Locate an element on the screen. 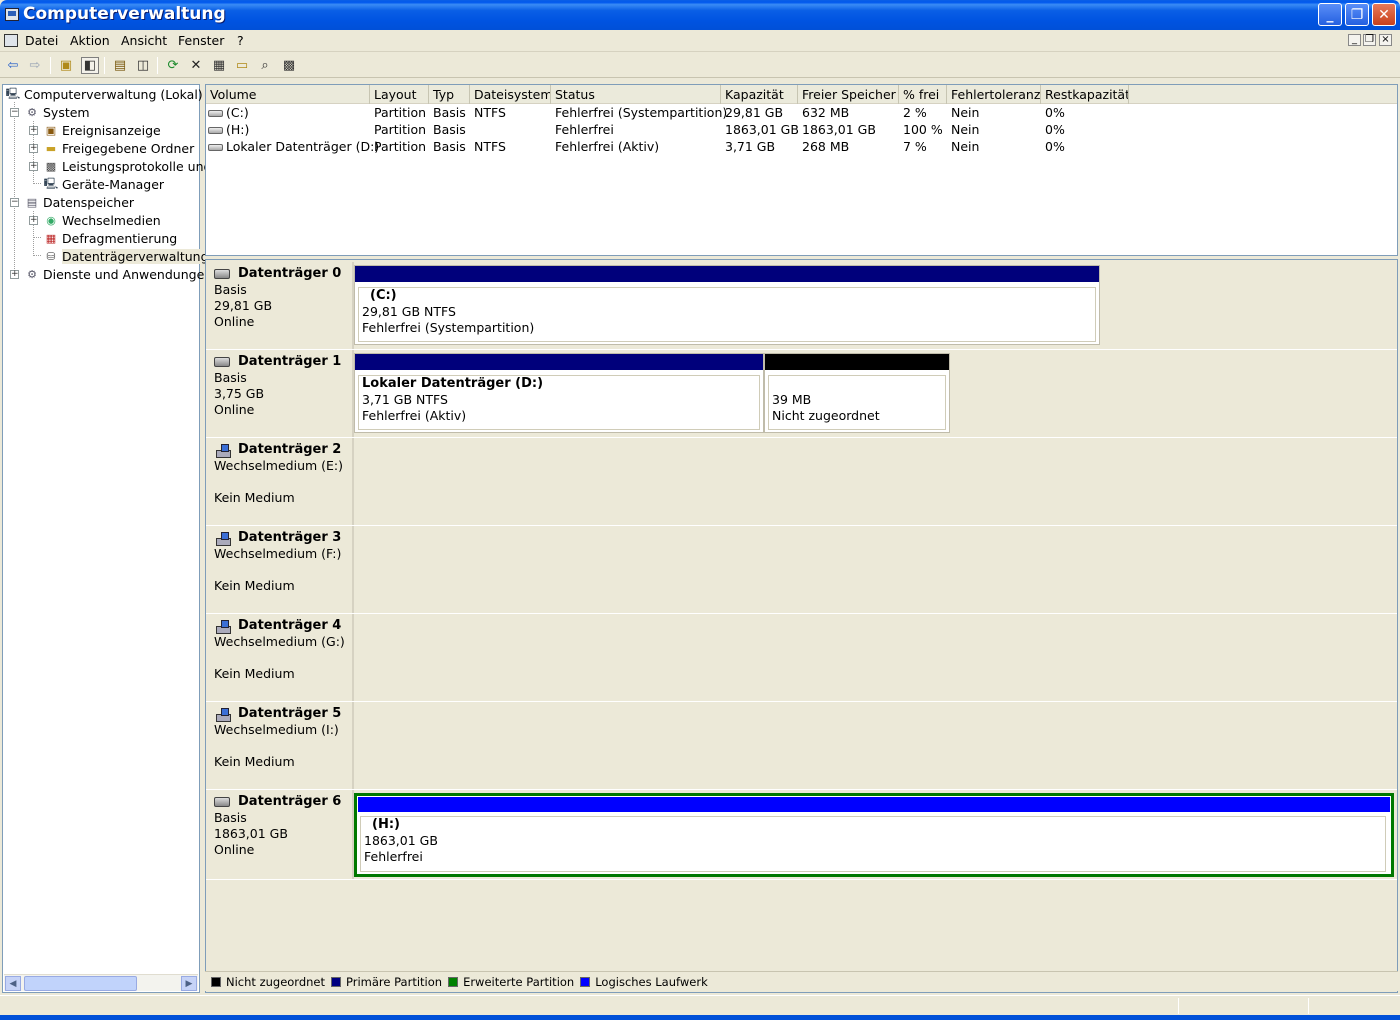 This screenshot has width=1400, height=1020. show-hide-tree-icon: ◧ is located at coordinates (90, 65).